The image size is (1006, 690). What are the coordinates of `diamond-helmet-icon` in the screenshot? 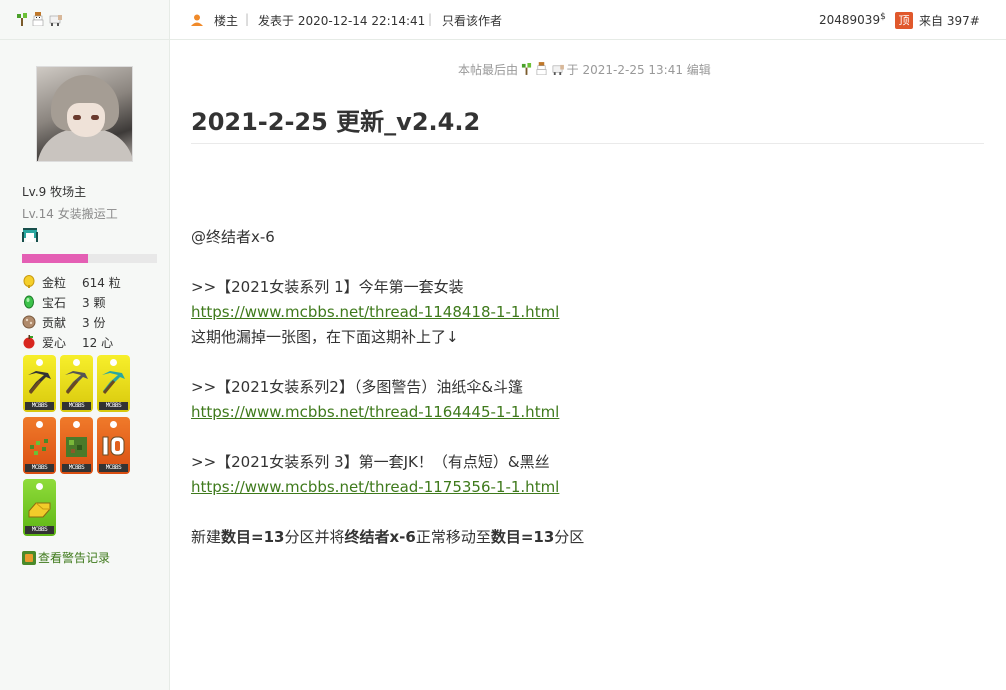 It's located at (30, 235).